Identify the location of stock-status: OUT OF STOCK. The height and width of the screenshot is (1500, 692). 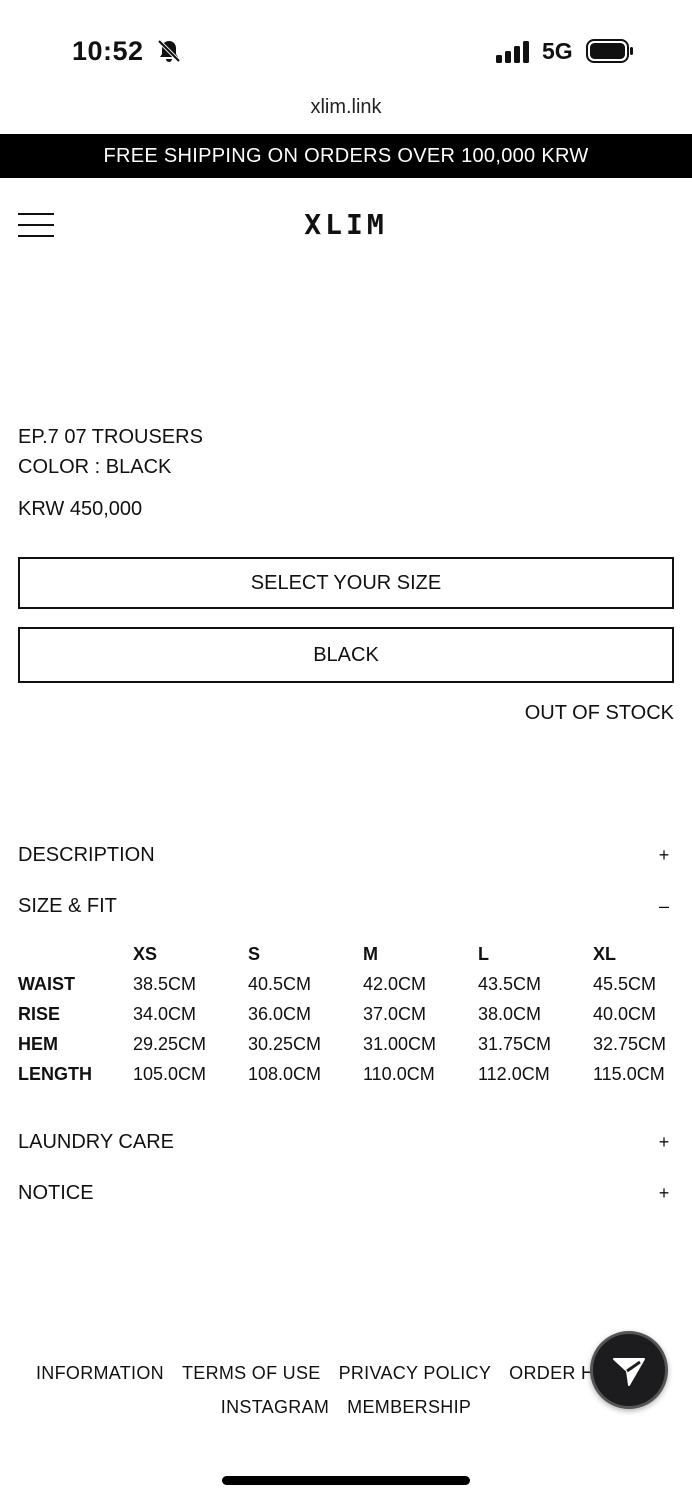
(599, 713).